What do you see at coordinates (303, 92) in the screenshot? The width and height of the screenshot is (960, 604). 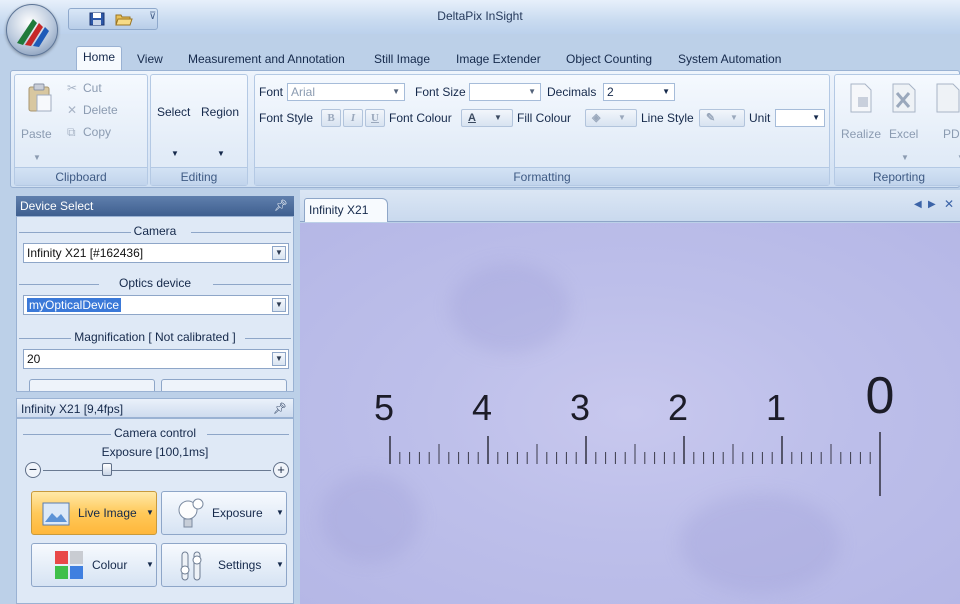 I see `font-value: Arial` at bounding box center [303, 92].